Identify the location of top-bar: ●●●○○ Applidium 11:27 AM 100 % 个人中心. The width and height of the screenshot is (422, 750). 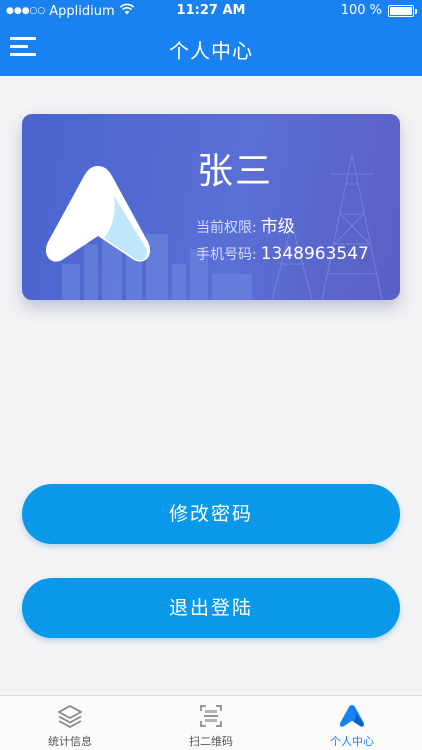
(211, 38).